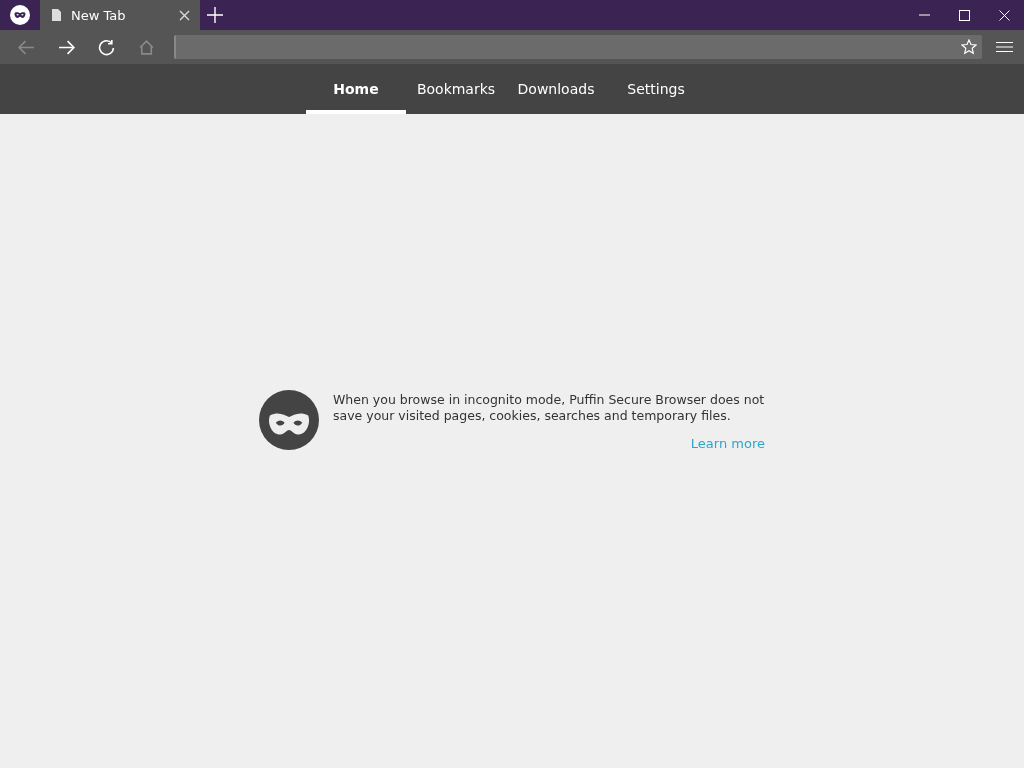  I want to click on browser-tab: New Tab, so click(120, 15).